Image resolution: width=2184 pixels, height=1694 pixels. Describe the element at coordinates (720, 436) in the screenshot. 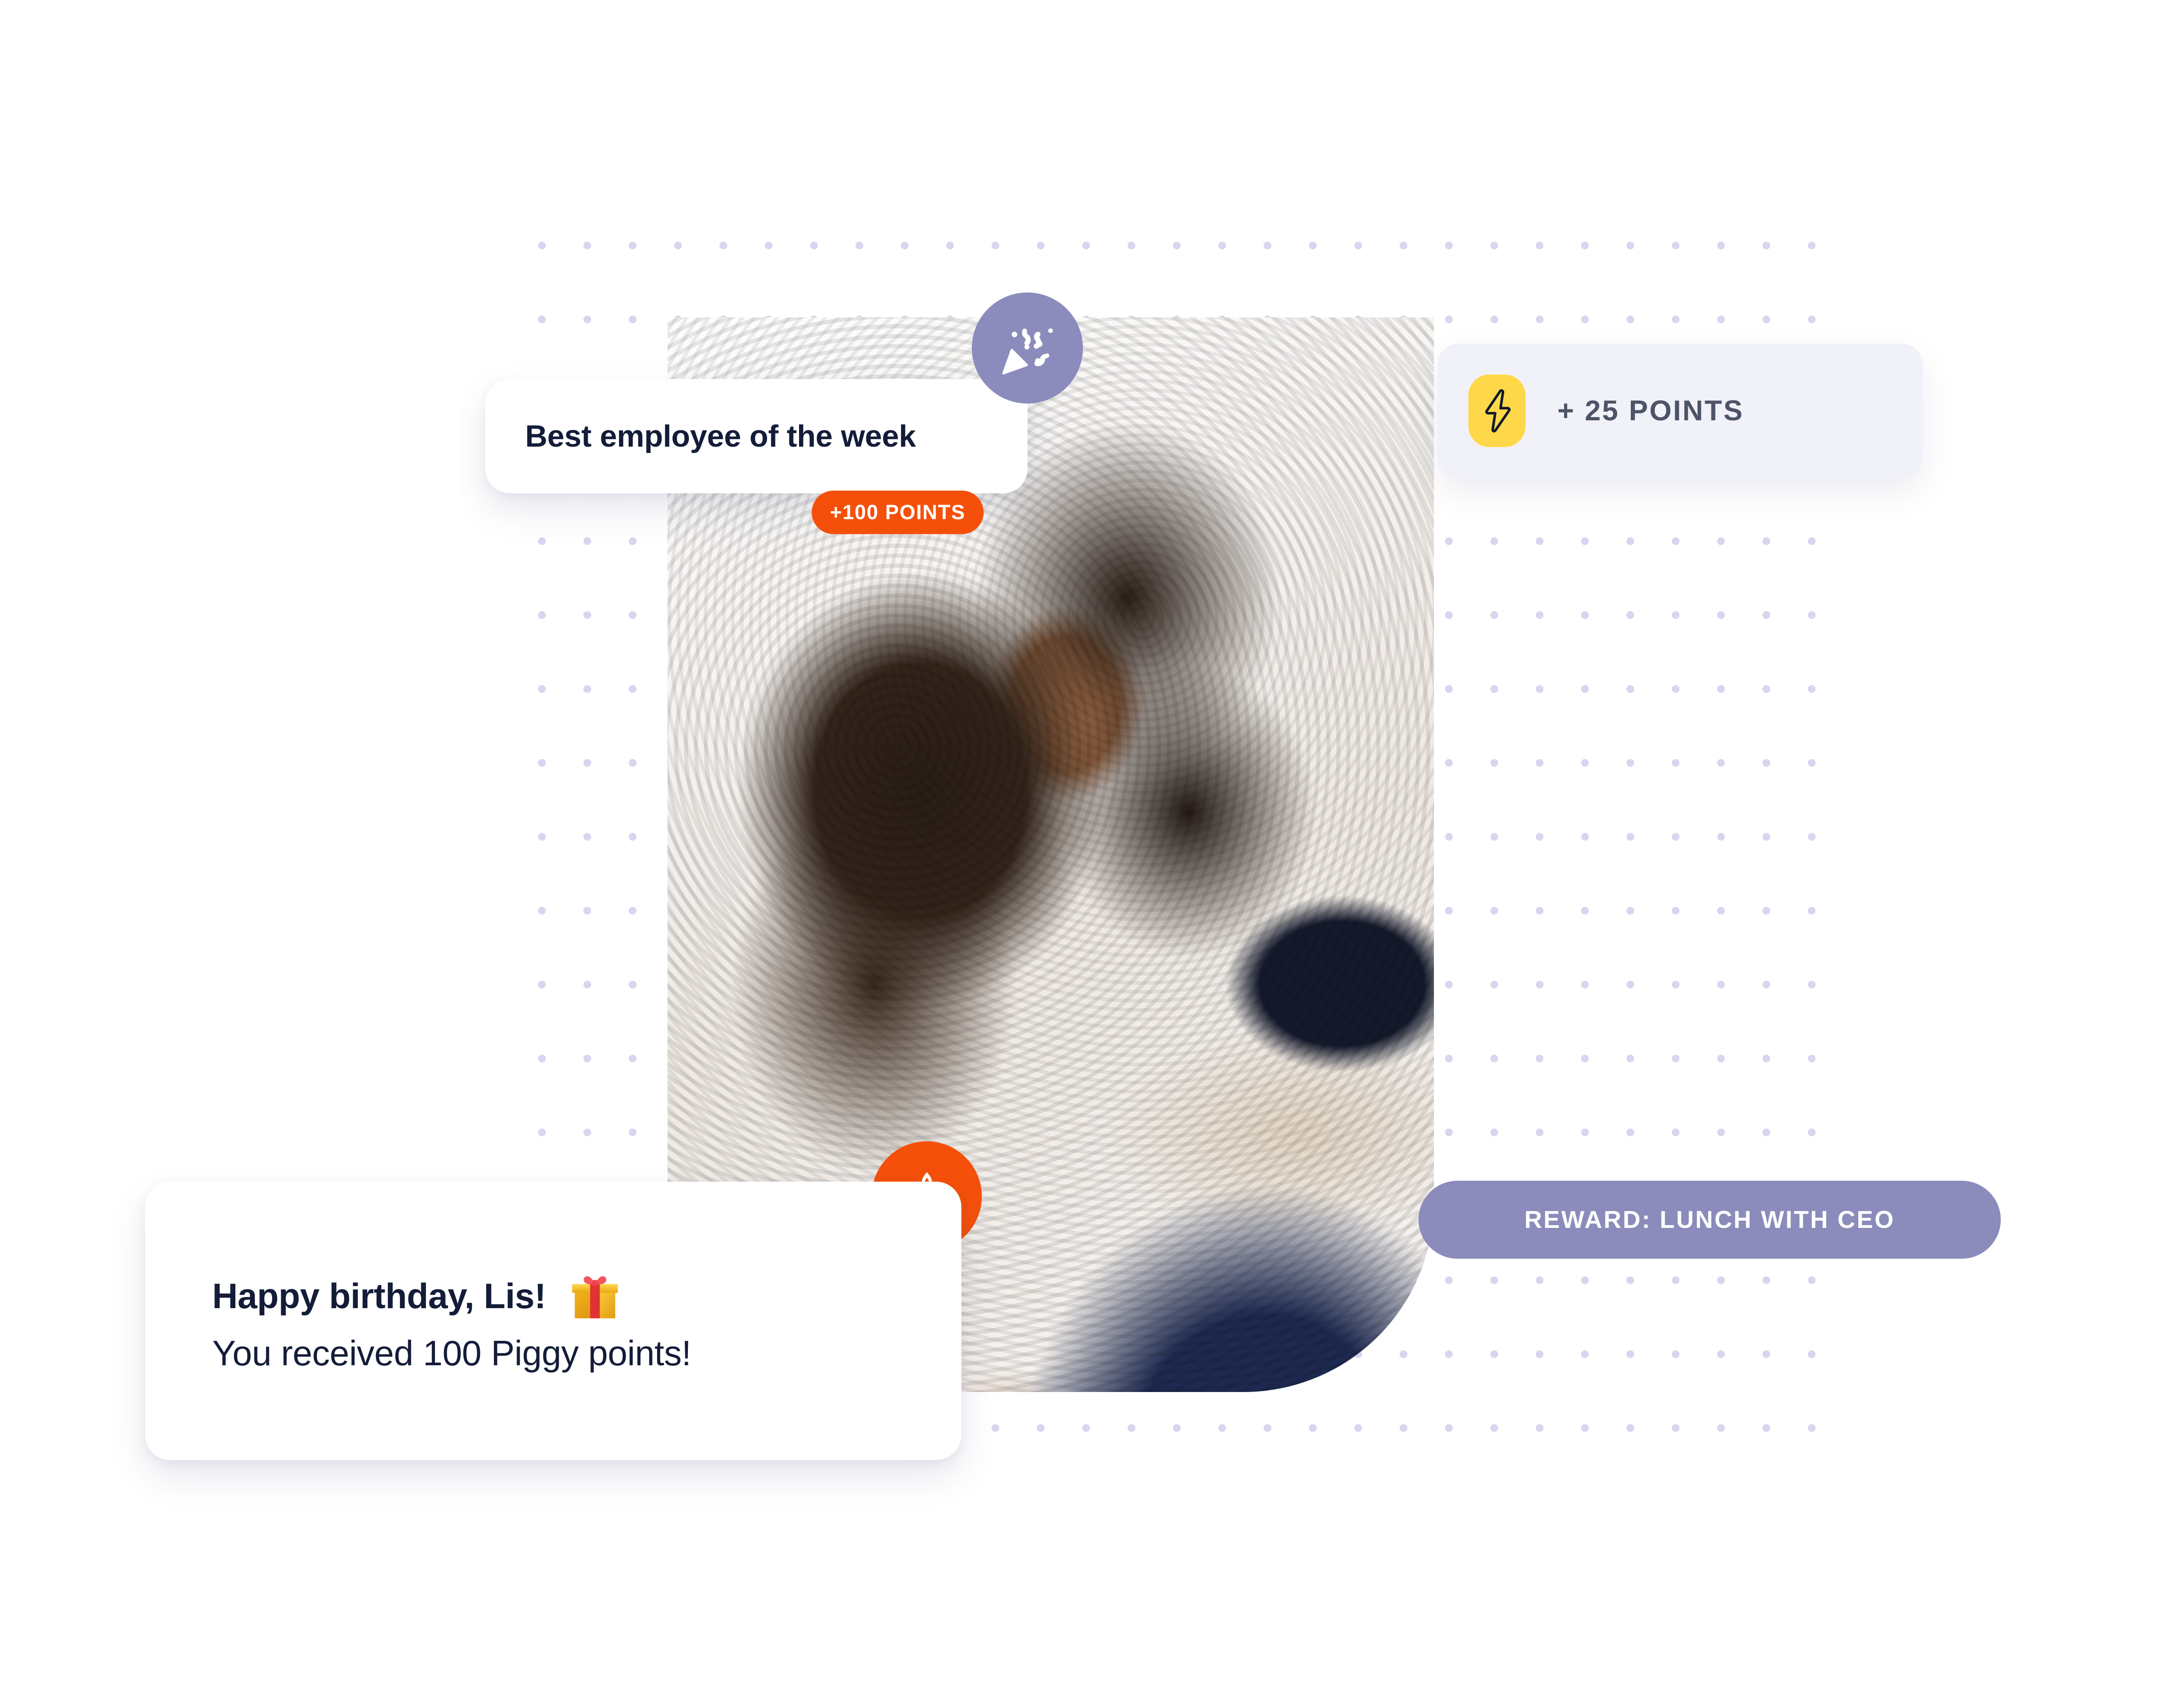

I see `best-employee-label: Best employee of the week` at that location.